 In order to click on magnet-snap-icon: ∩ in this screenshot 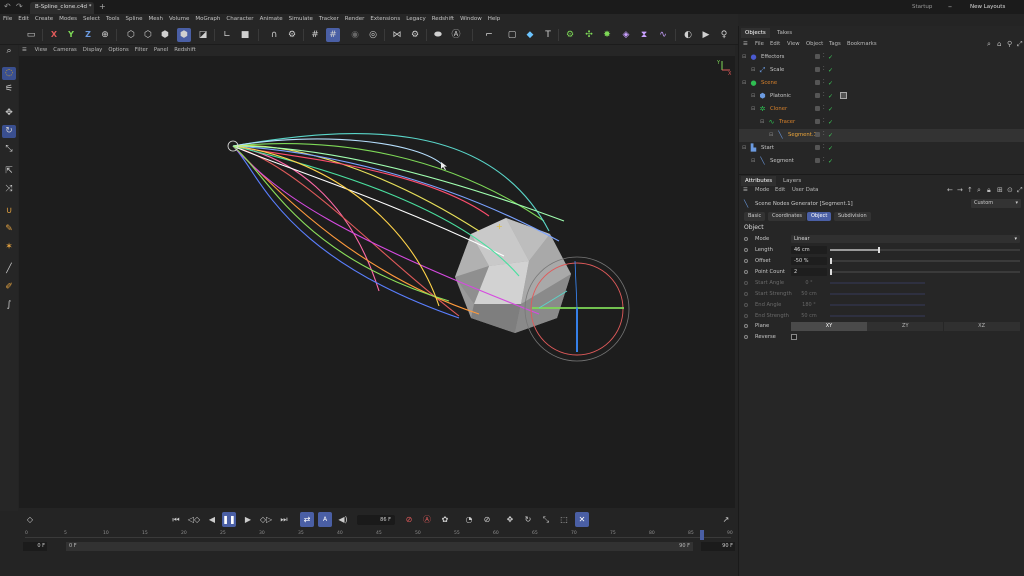, I will do `click(274, 35)`.